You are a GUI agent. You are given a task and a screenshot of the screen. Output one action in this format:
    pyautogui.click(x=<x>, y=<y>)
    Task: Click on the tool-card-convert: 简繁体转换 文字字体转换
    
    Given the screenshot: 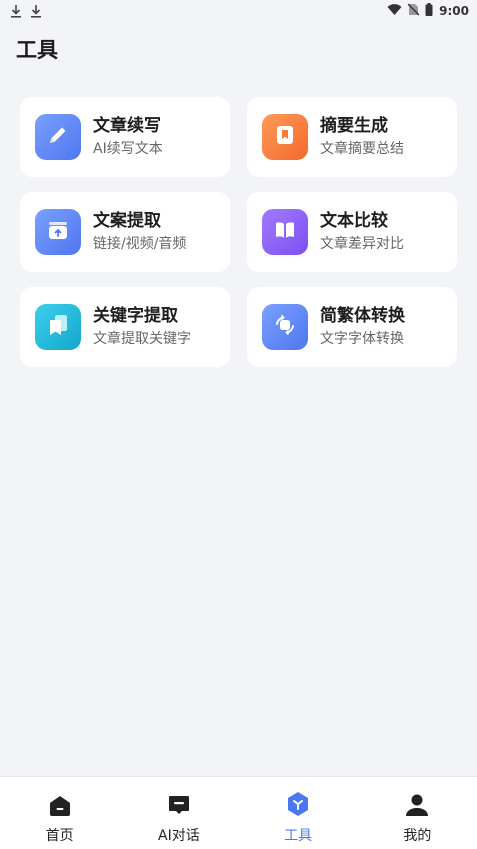 What is the action you would take?
    pyautogui.click(x=352, y=327)
    